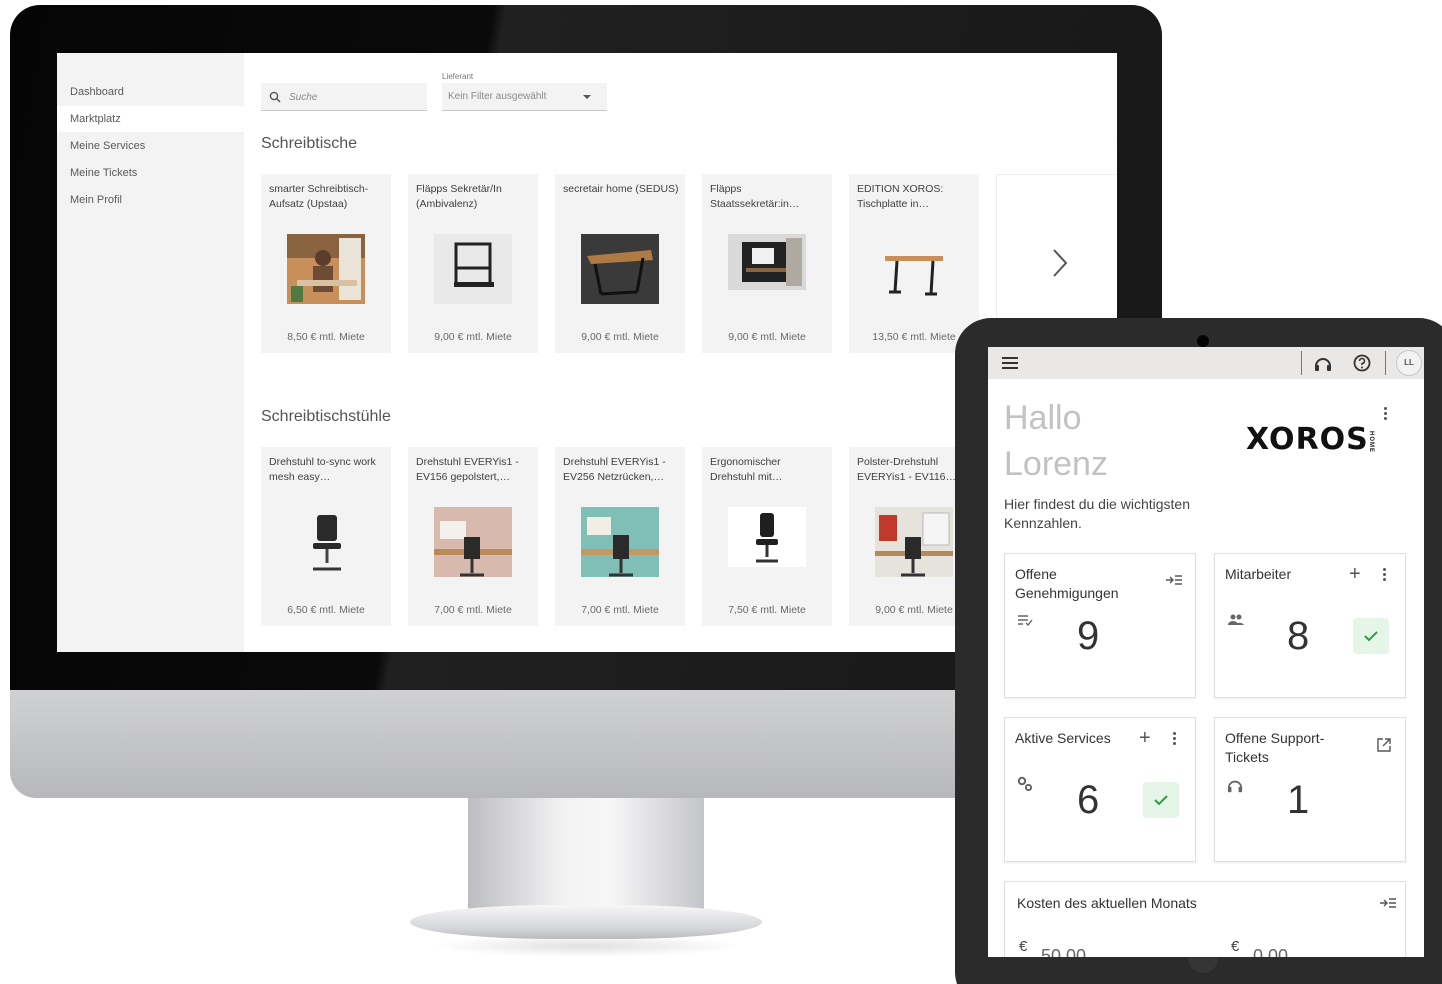  Describe the element at coordinates (309, 143) in the screenshot. I see `section-title-schreibtische: Schreibtische` at that location.